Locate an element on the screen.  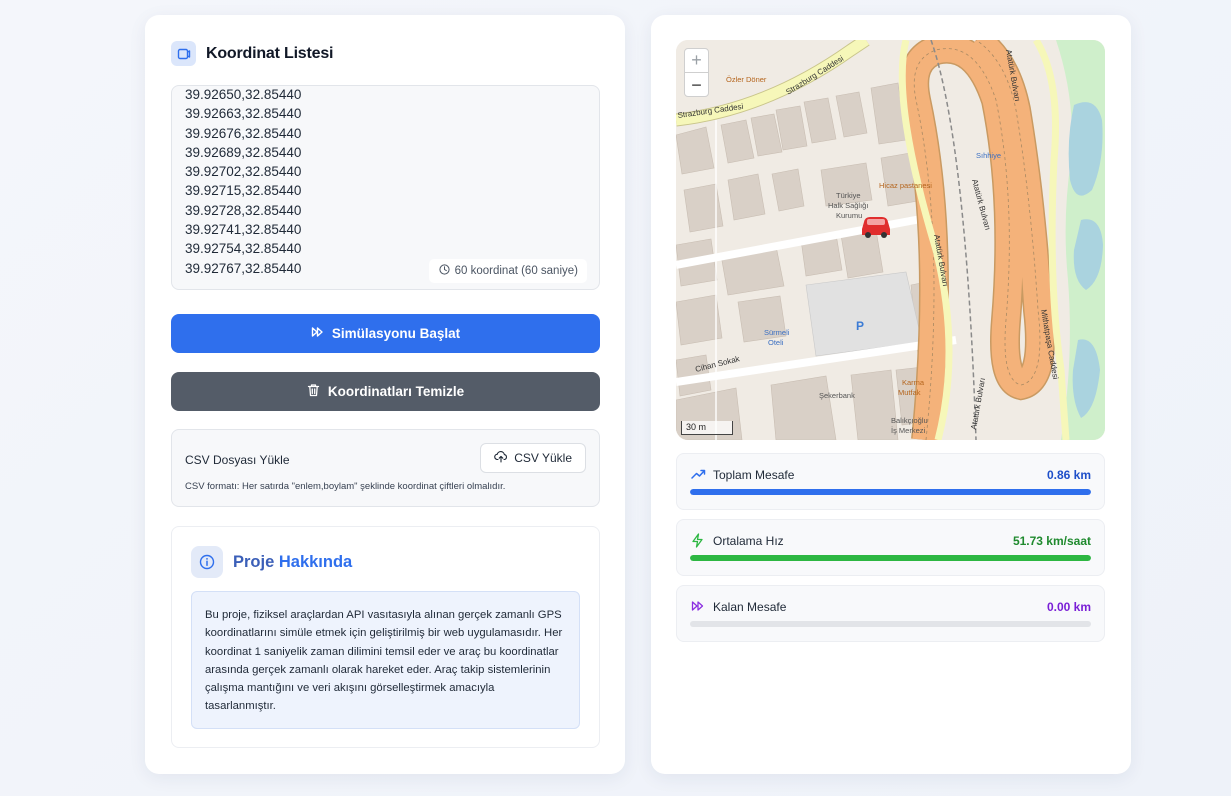
trash-icon is located at coordinates (313, 391).